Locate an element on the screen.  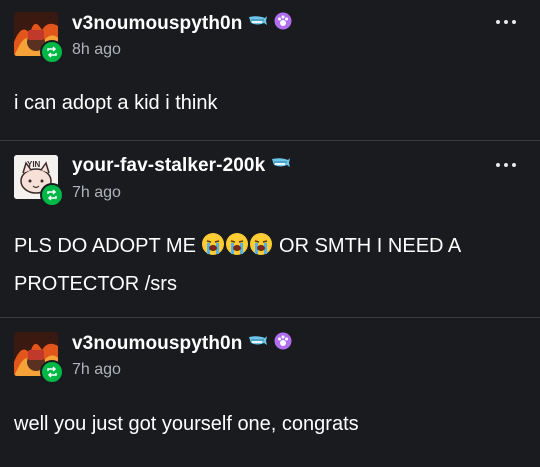
post-body: i can adopt a kid i think is located at coordinates (116, 103).